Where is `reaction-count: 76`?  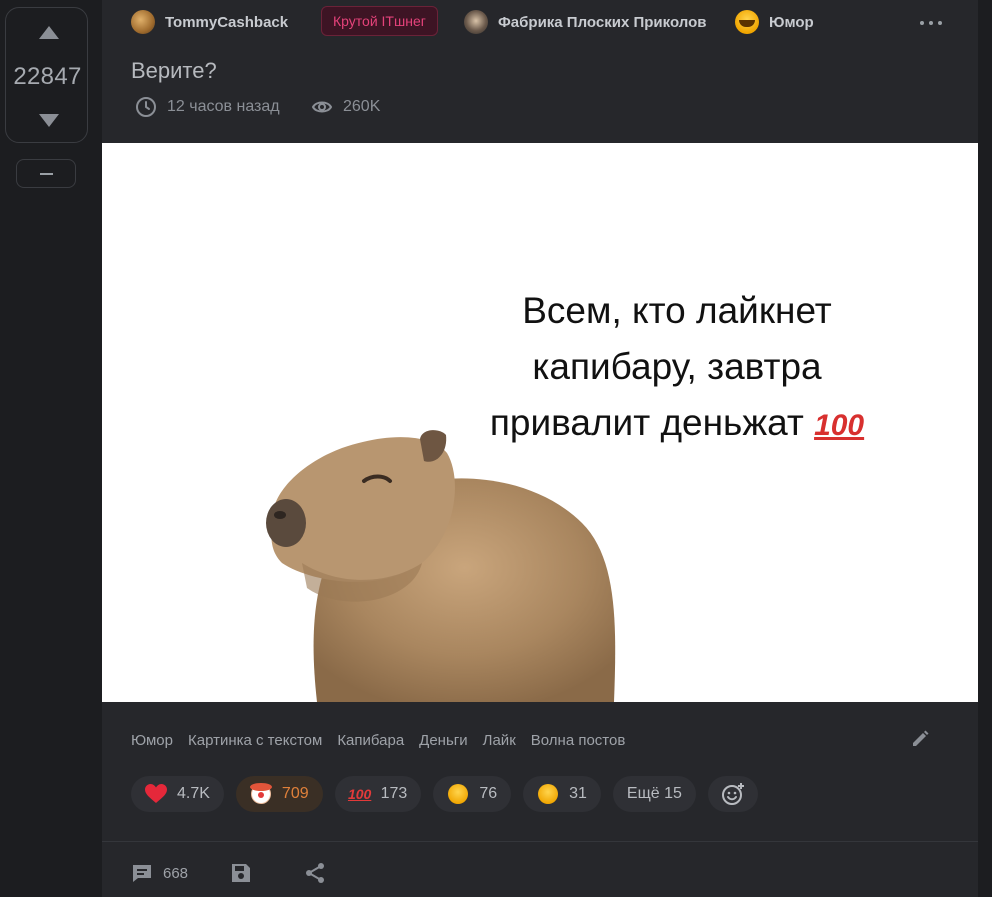
reaction-count: 76 is located at coordinates (488, 793).